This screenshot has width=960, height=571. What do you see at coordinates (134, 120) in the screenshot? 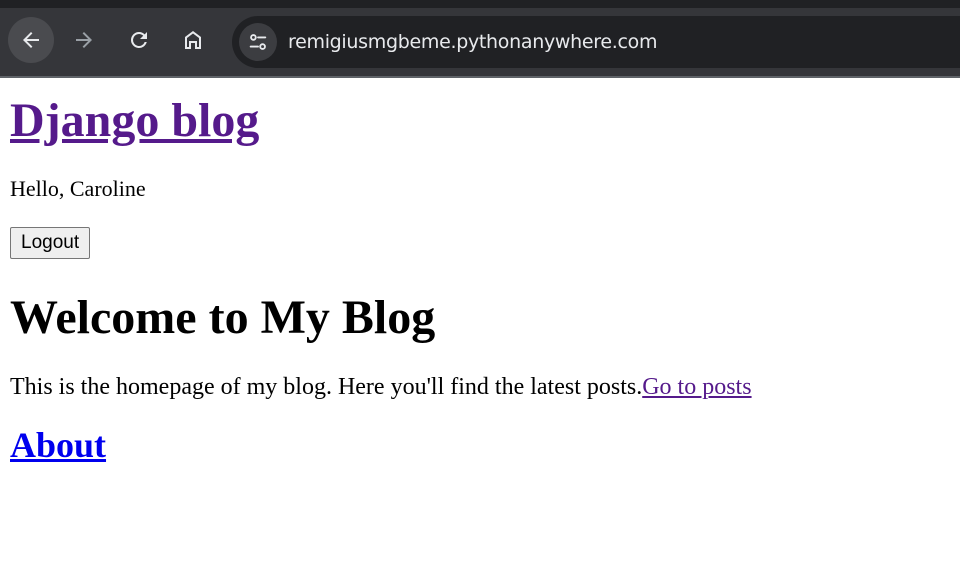
I see `site-title-link: Django blog` at bounding box center [134, 120].